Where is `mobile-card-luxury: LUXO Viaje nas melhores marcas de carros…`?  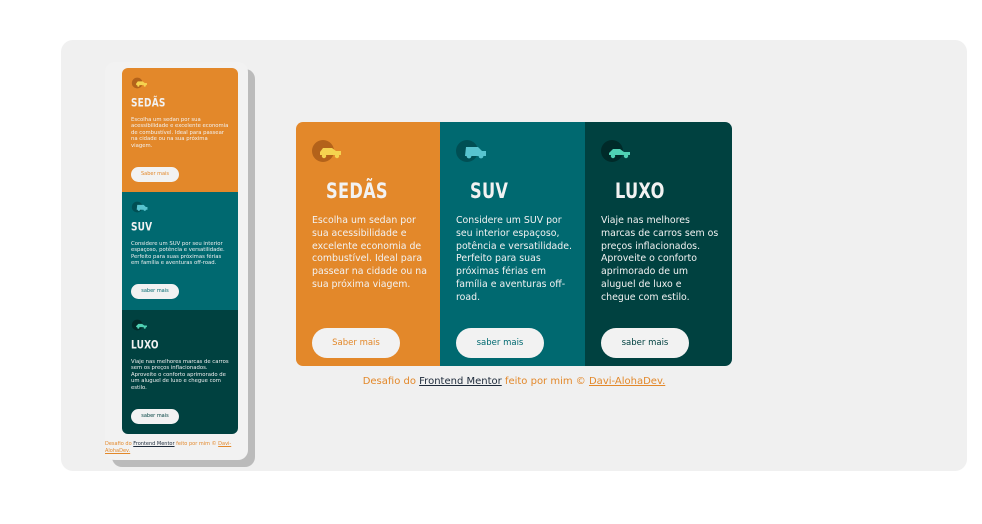
mobile-card-luxury: LUXO Viaje nas melhores marcas de carros… is located at coordinates (180, 372).